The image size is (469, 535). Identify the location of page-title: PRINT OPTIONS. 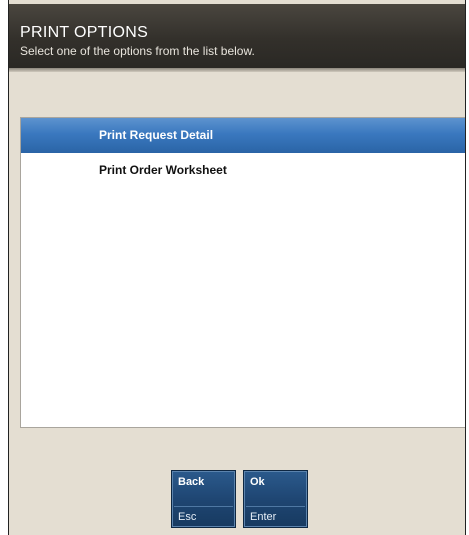
(84, 32).